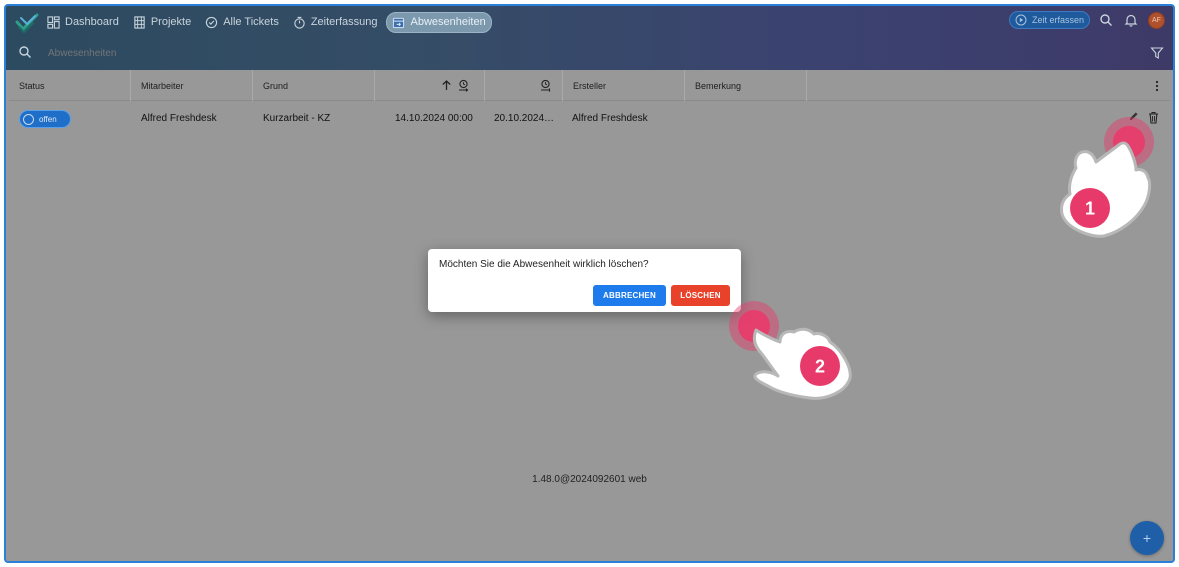  I want to click on nav-abwesenheiten: Abwesenheiten, so click(439, 22).